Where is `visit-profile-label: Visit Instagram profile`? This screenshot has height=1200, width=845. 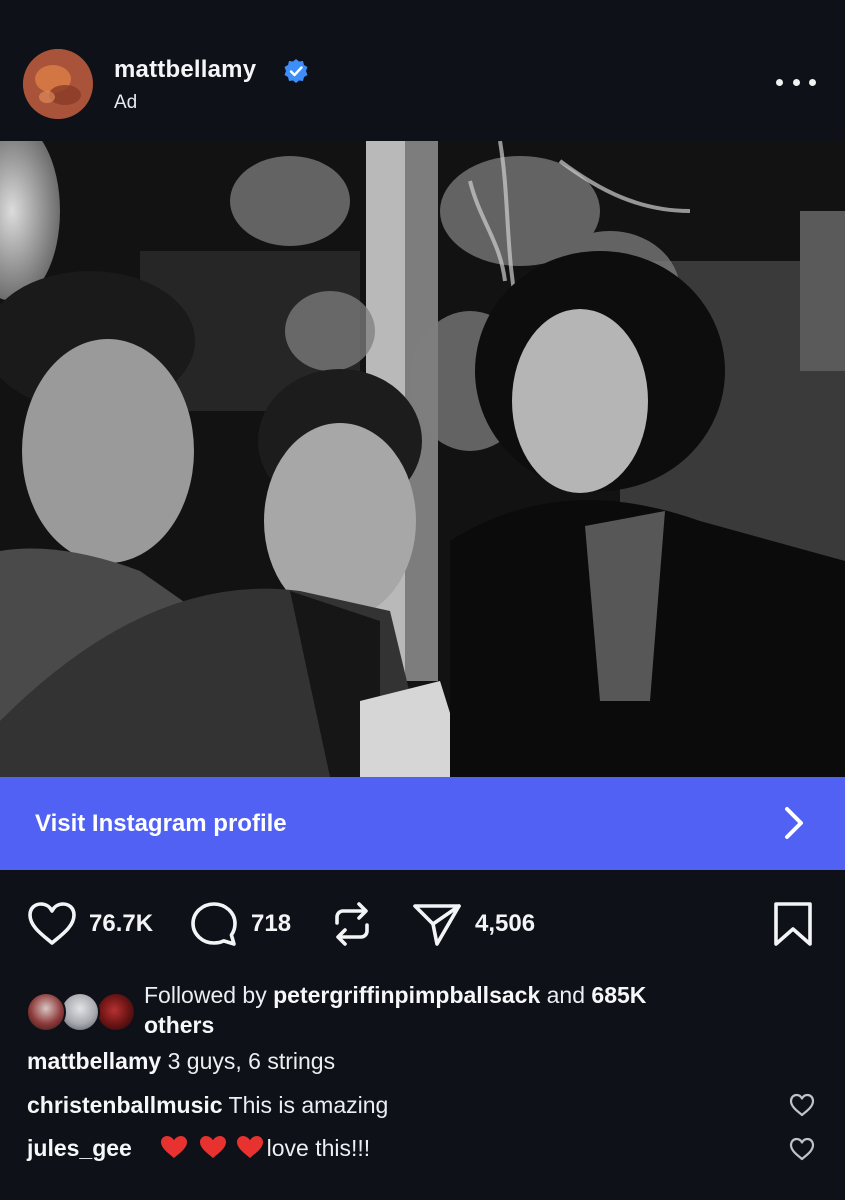 visit-profile-label: Visit Instagram profile is located at coordinates (161, 823).